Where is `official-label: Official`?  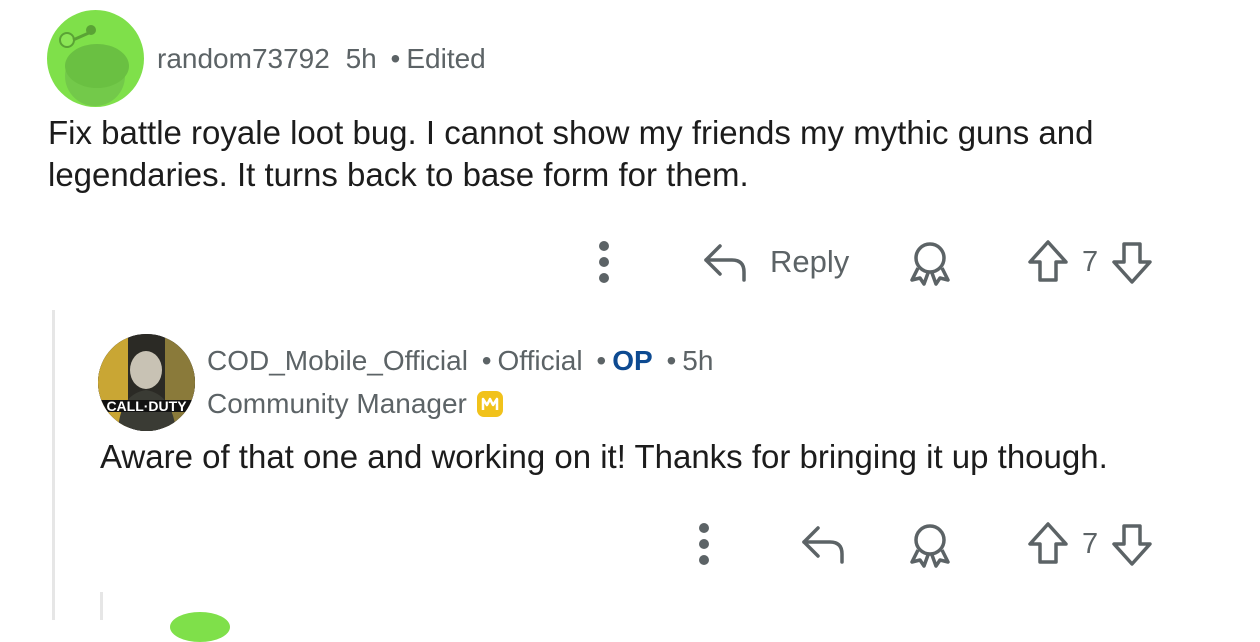 official-label: Official is located at coordinates (540, 360).